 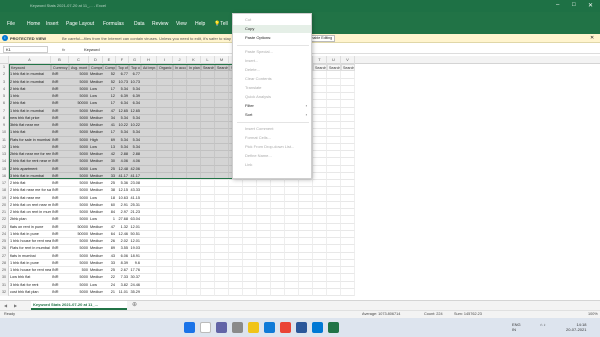 I want to click on table-cell: 2bhk flat near me for rent, so click(x=30, y=155).